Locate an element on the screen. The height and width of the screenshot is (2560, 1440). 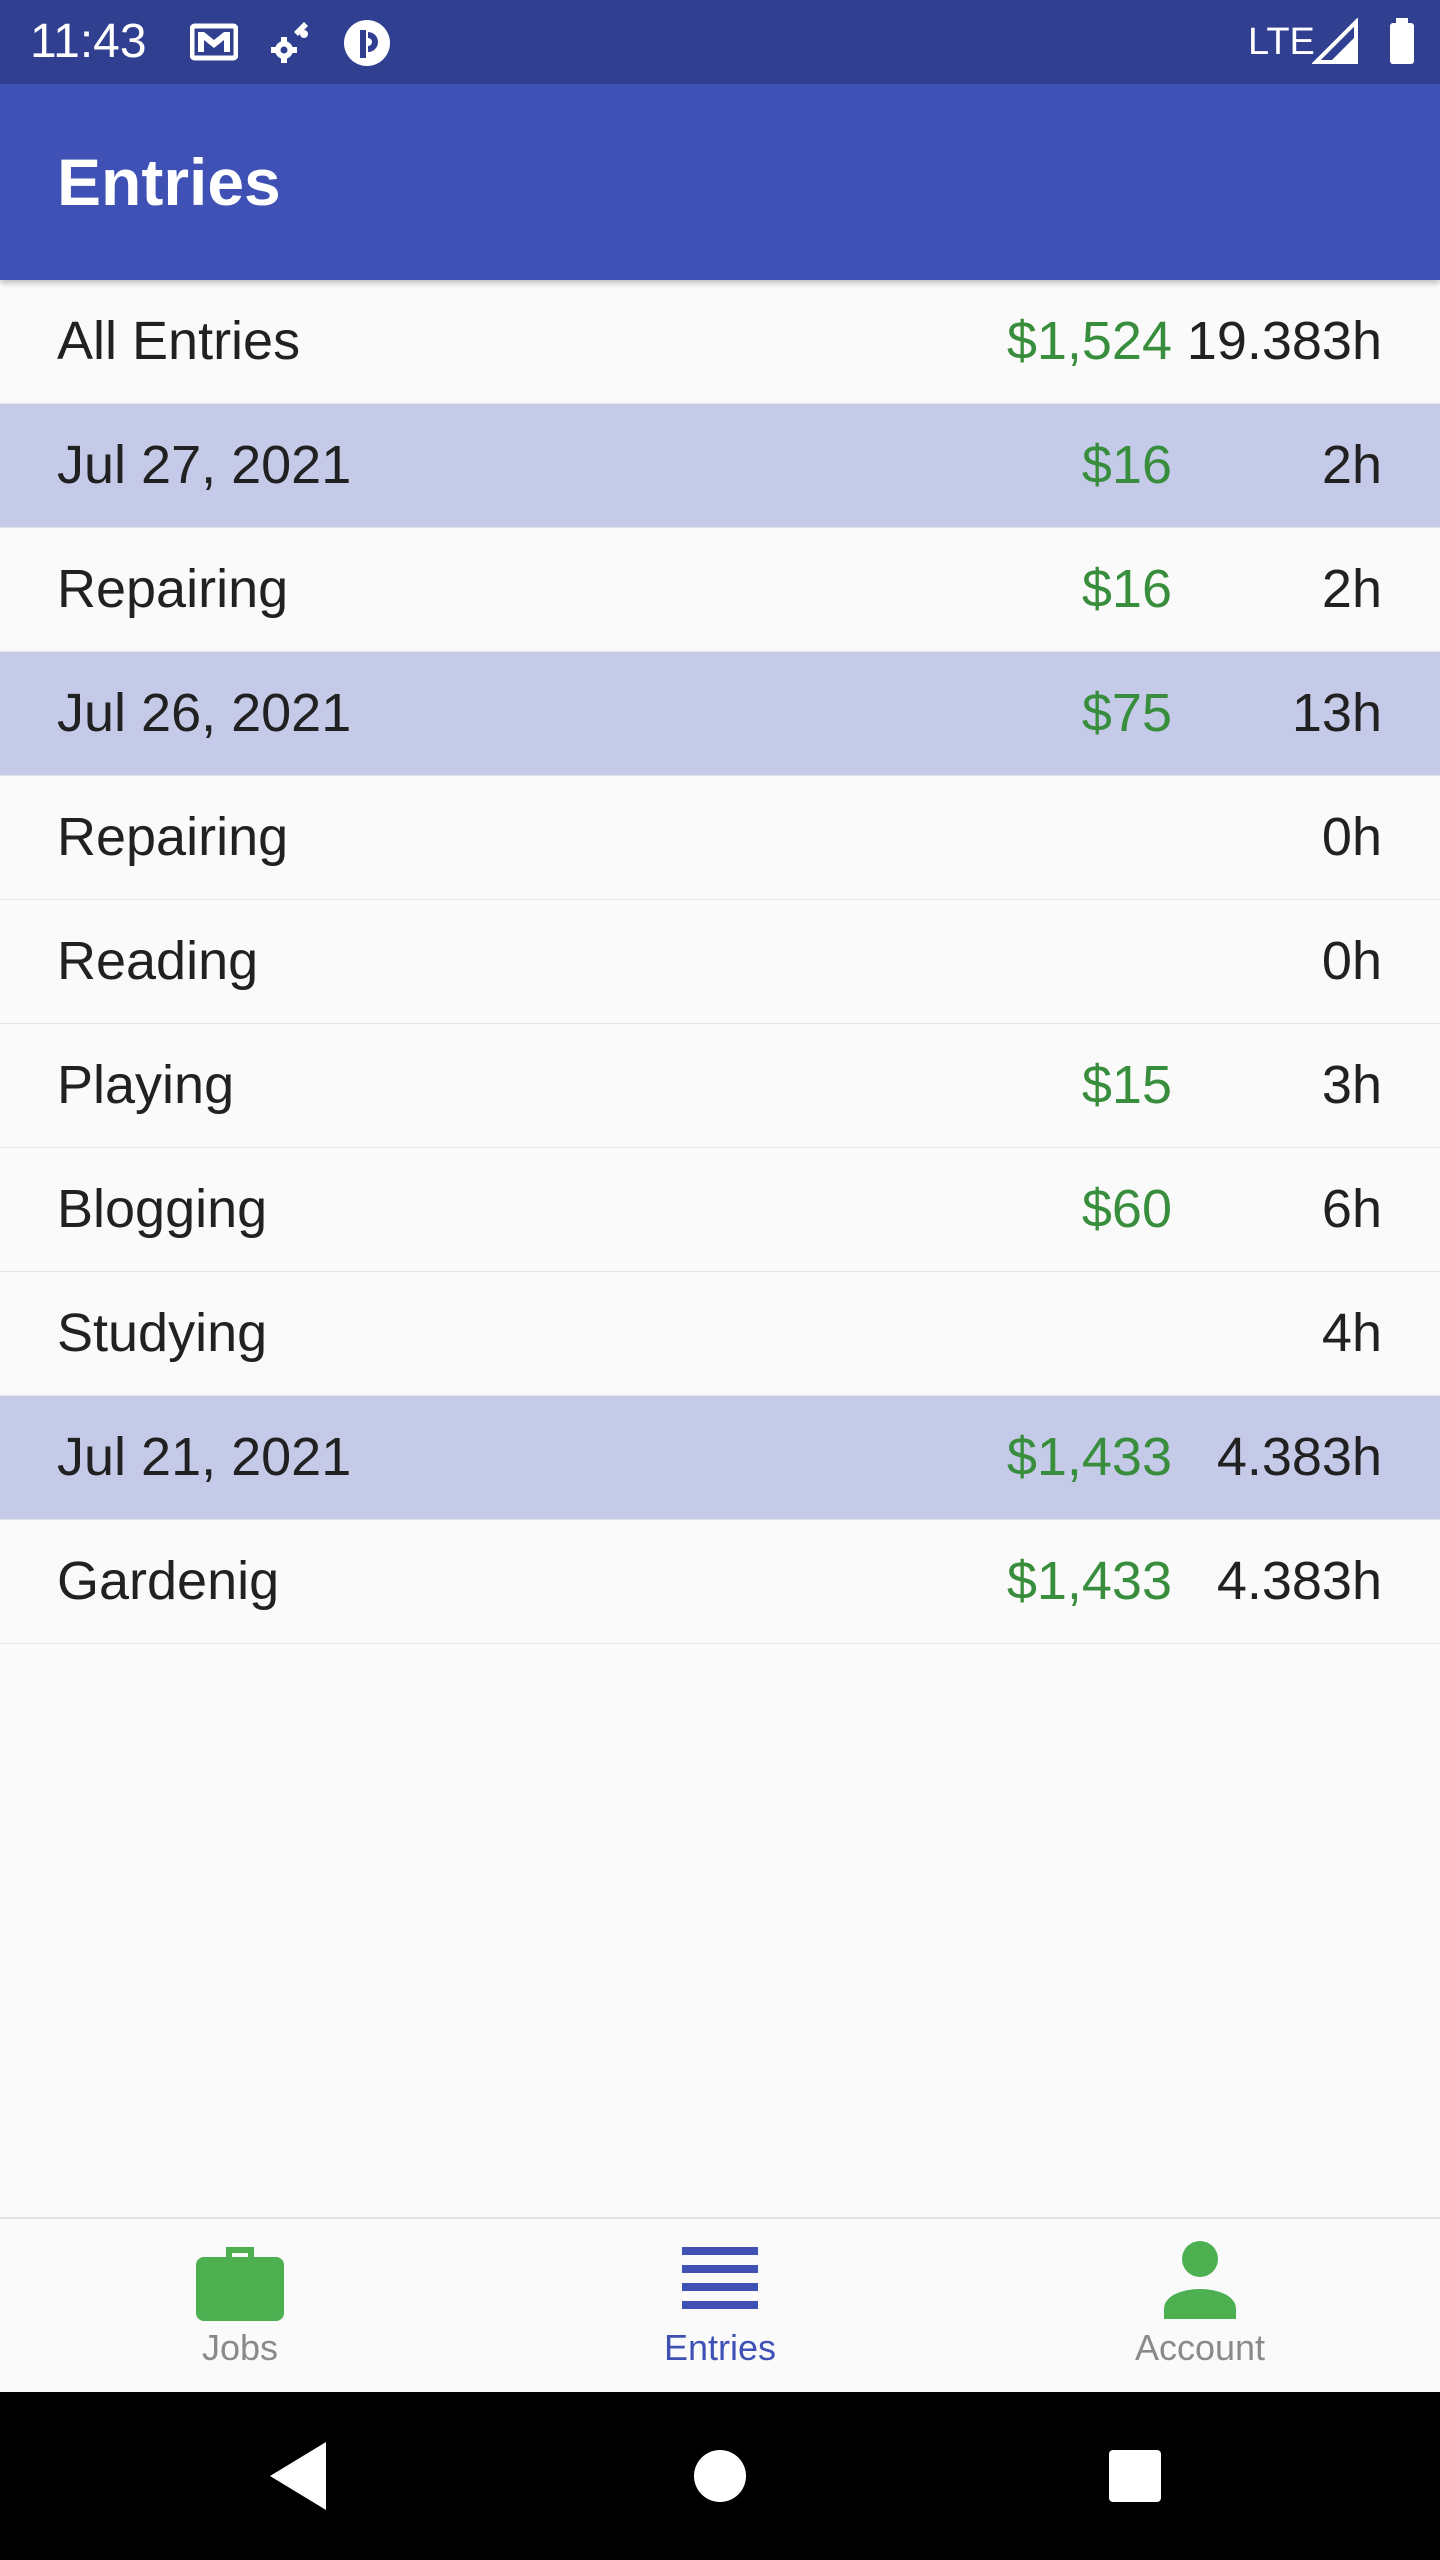
recents-icon is located at coordinates (1135, 2476).